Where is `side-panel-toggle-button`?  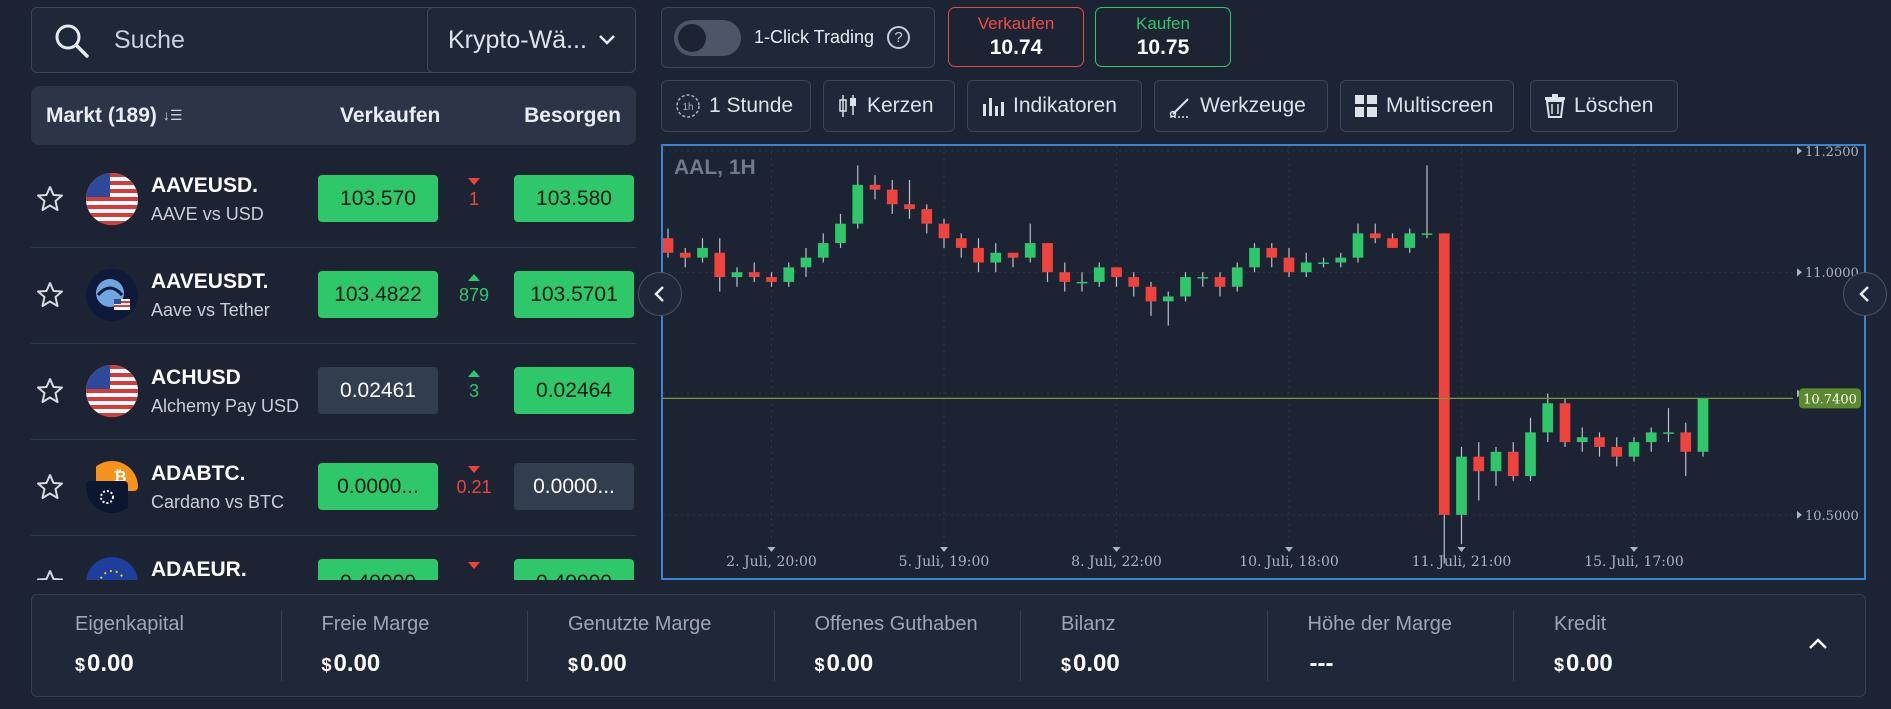 side-panel-toggle-button is located at coordinates (1865, 294).